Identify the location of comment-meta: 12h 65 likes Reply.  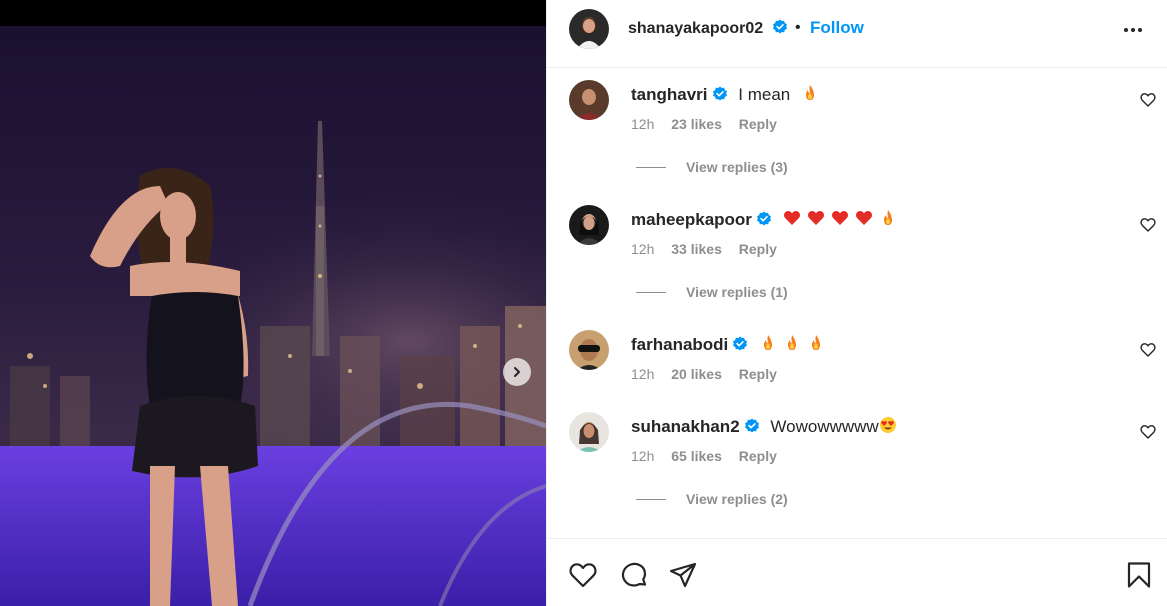
(710, 456).